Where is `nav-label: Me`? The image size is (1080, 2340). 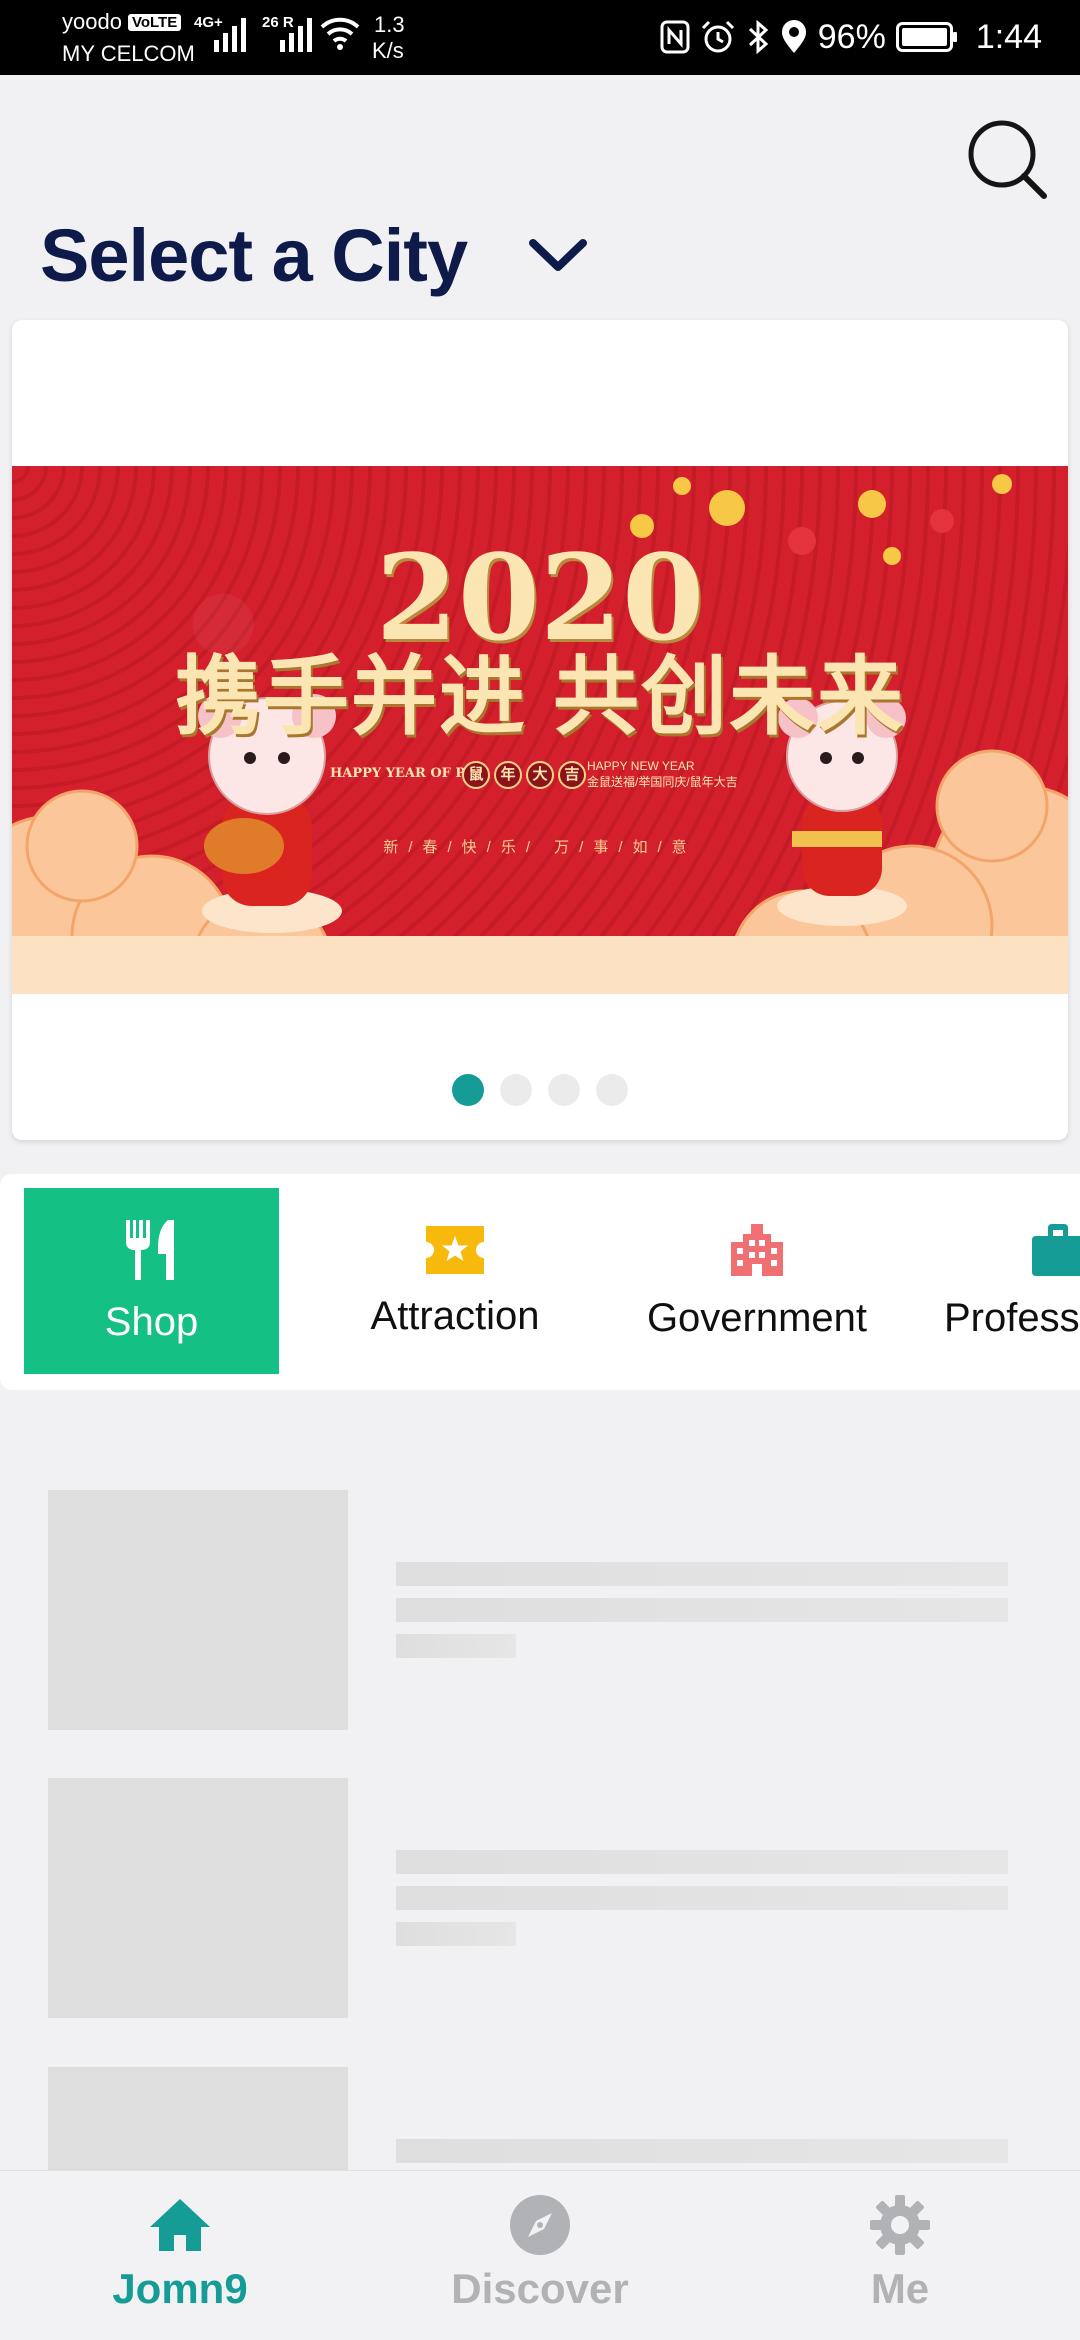 nav-label: Me is located at coordinates (900, 2288).